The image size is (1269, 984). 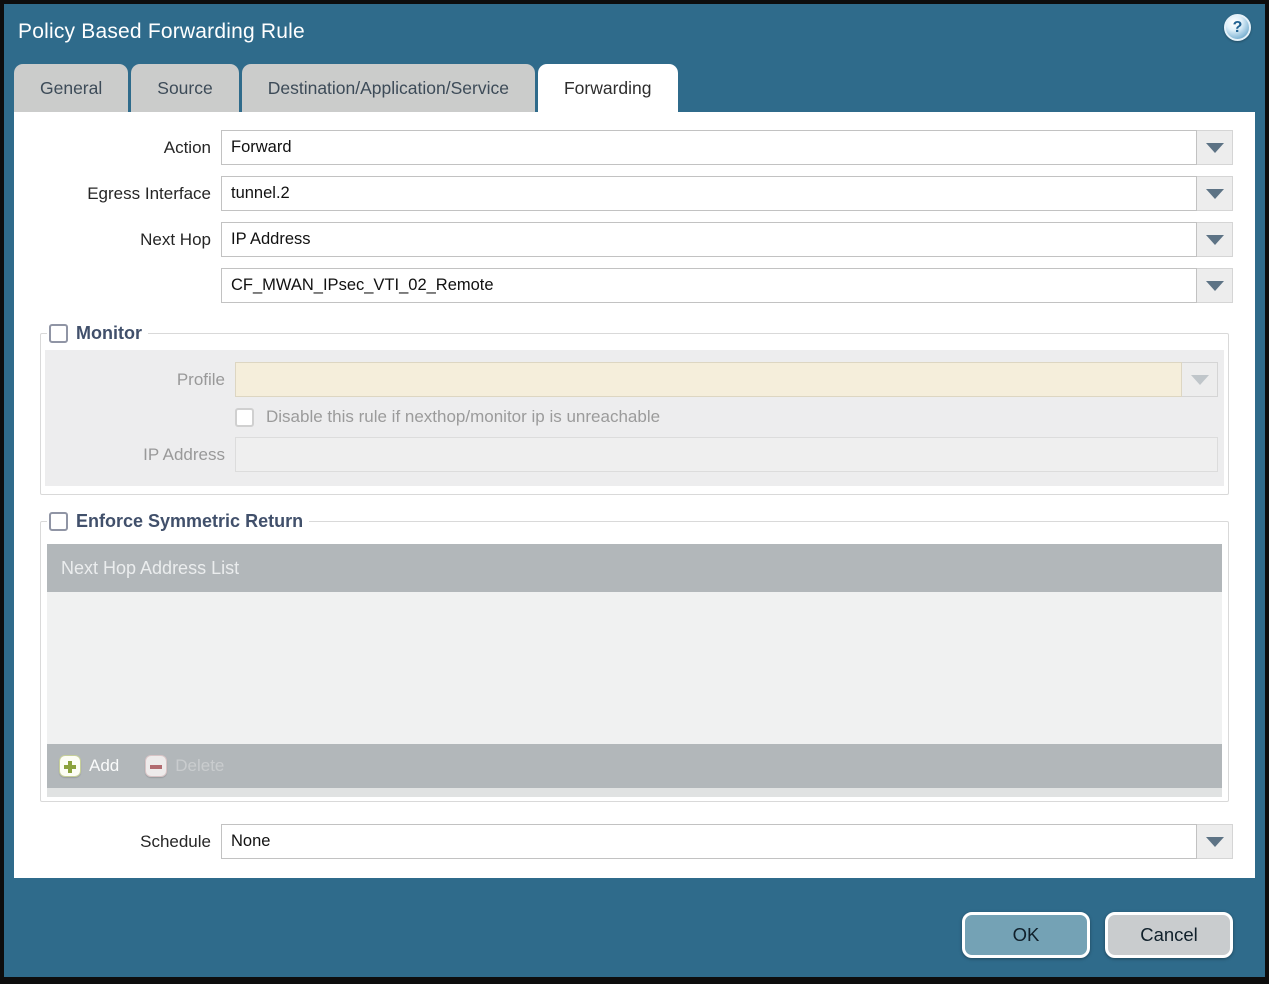 I want to click on egress-interface-dropdown-button, so click(x=1215, y=193).